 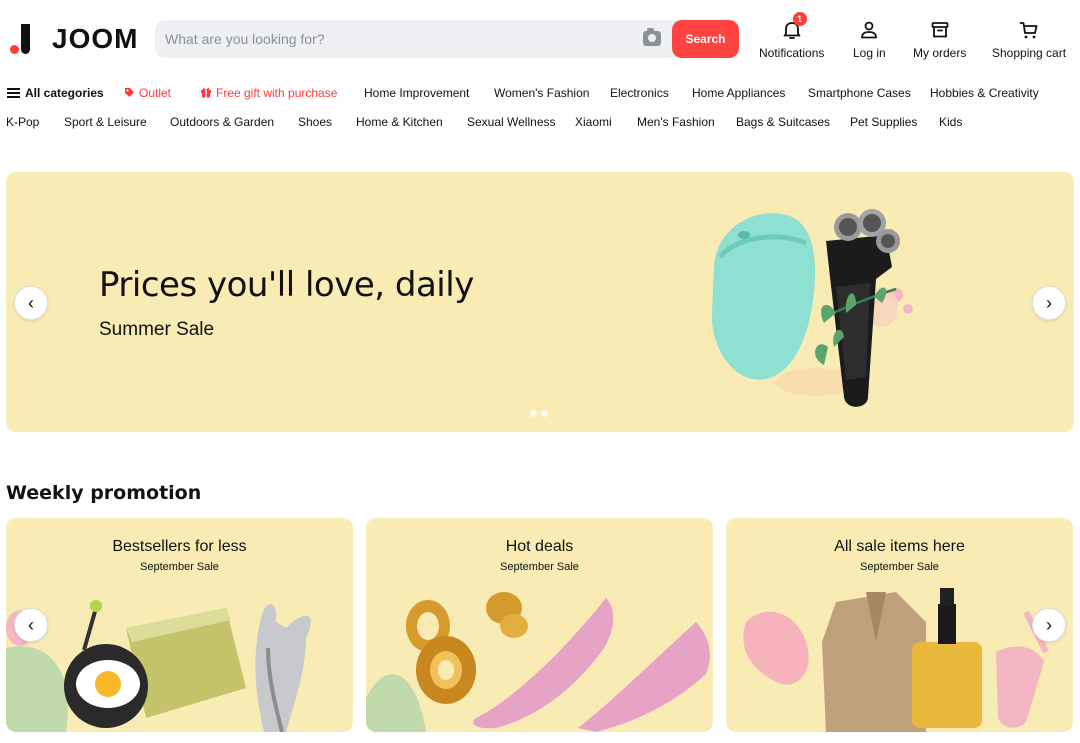 I want to click on promo-card-hot-deals: Hot deals September Sale, so click(x=539, y=625).